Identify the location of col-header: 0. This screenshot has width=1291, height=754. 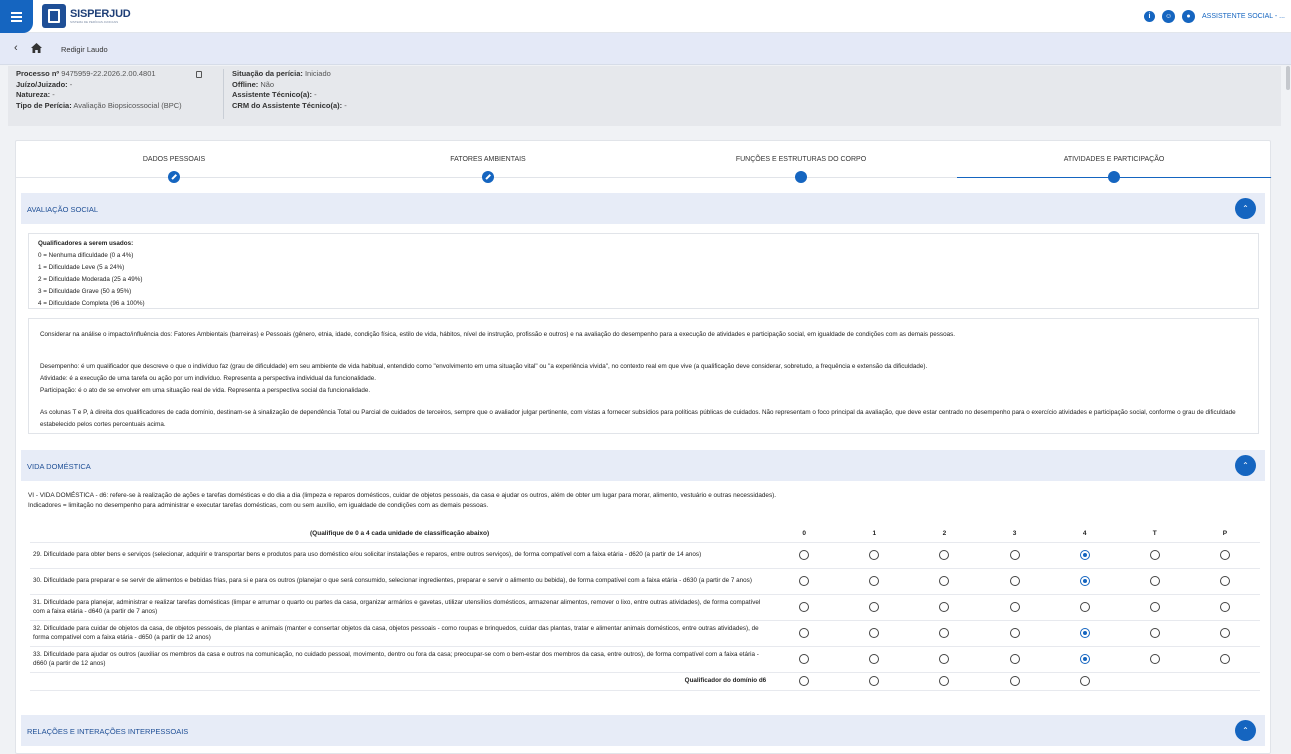
(804, 534).